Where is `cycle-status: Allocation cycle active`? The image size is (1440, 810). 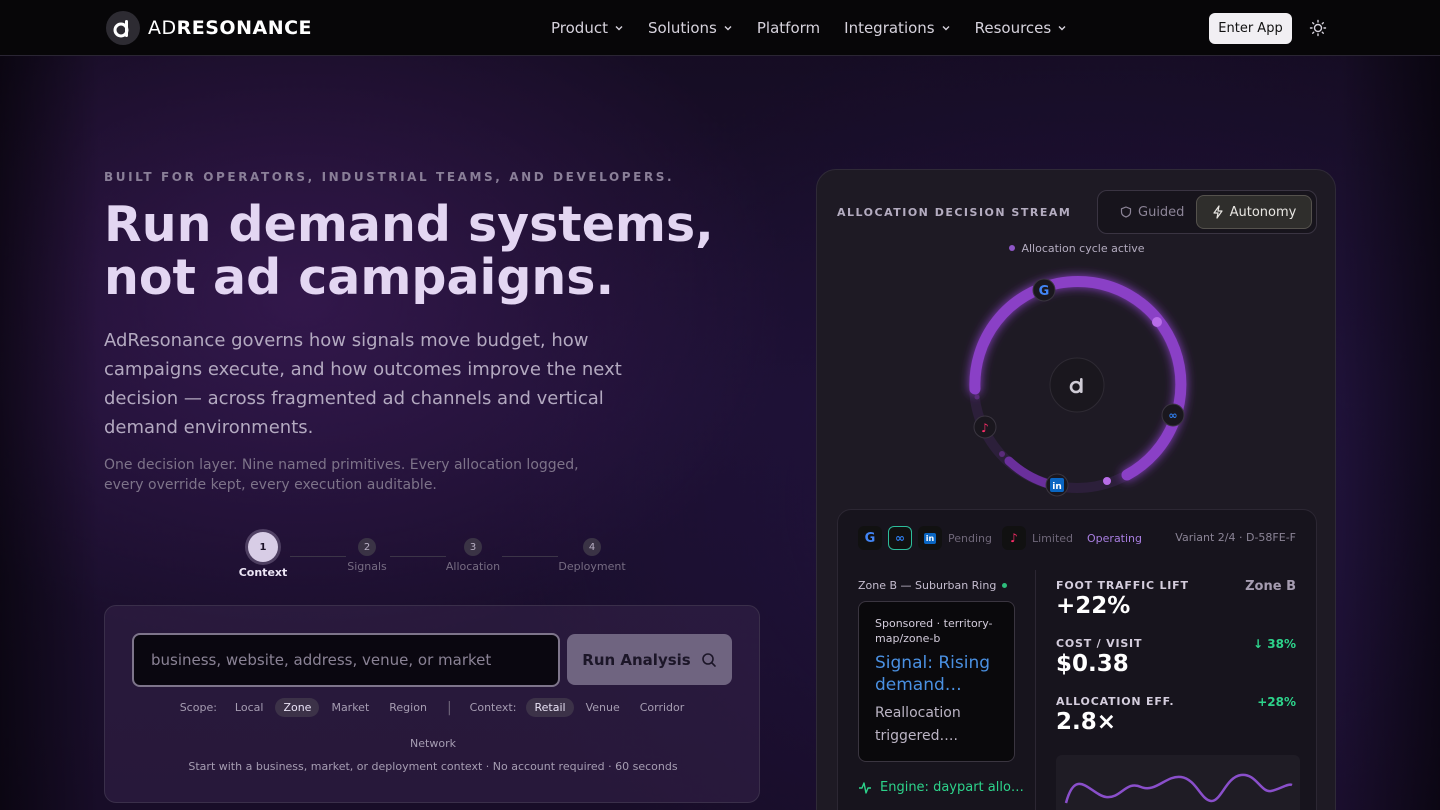 cycle-status: Allocation cycle active is located at coordinates (1077, 248).